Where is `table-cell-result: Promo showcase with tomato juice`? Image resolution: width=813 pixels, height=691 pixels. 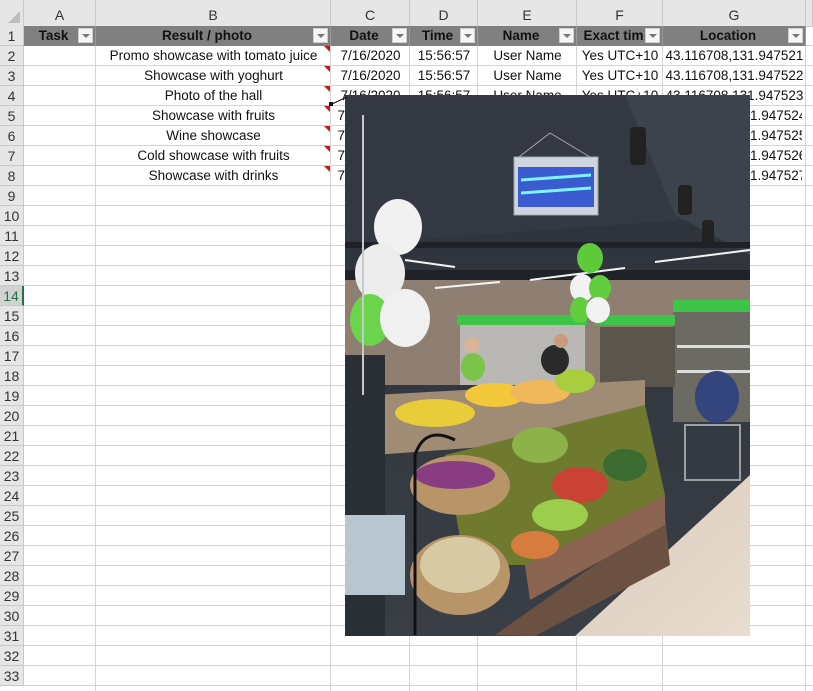
table-cell-result: Promo showcase with tomato juice is located at coordinates (213, 56).